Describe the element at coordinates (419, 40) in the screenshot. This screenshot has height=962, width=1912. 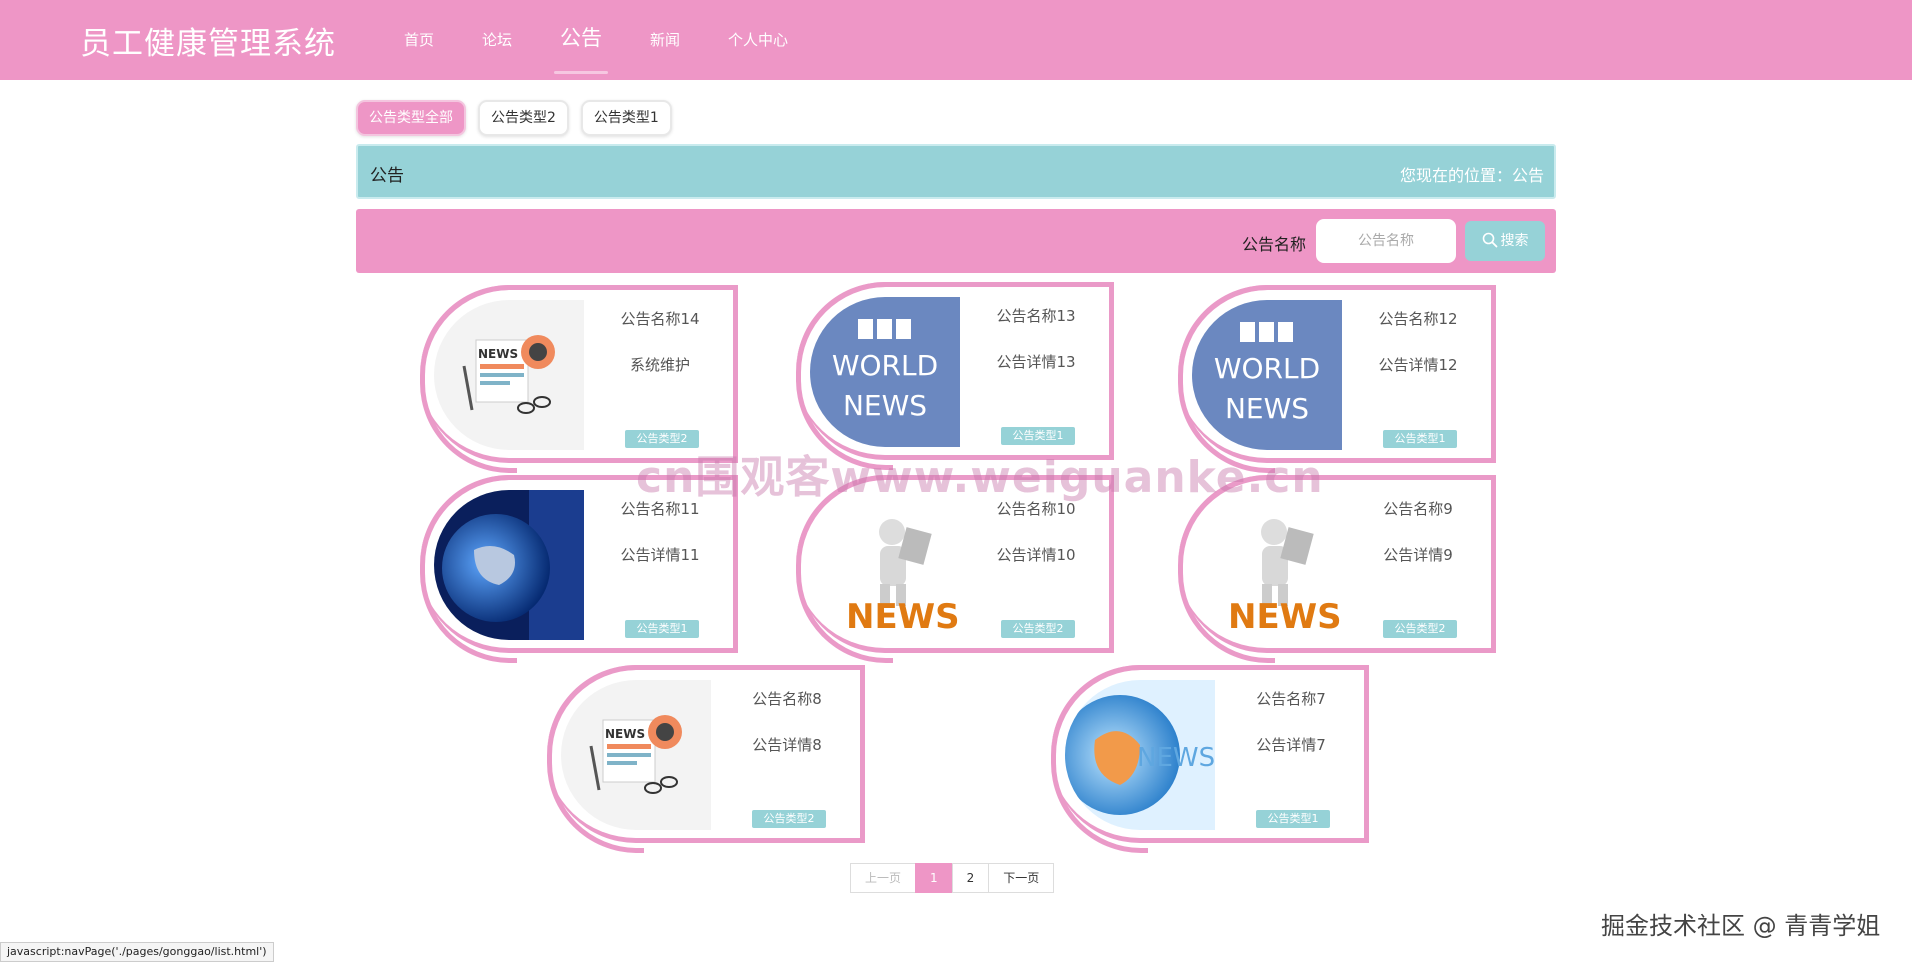
I see `nav-item-home: 首页` at that location.